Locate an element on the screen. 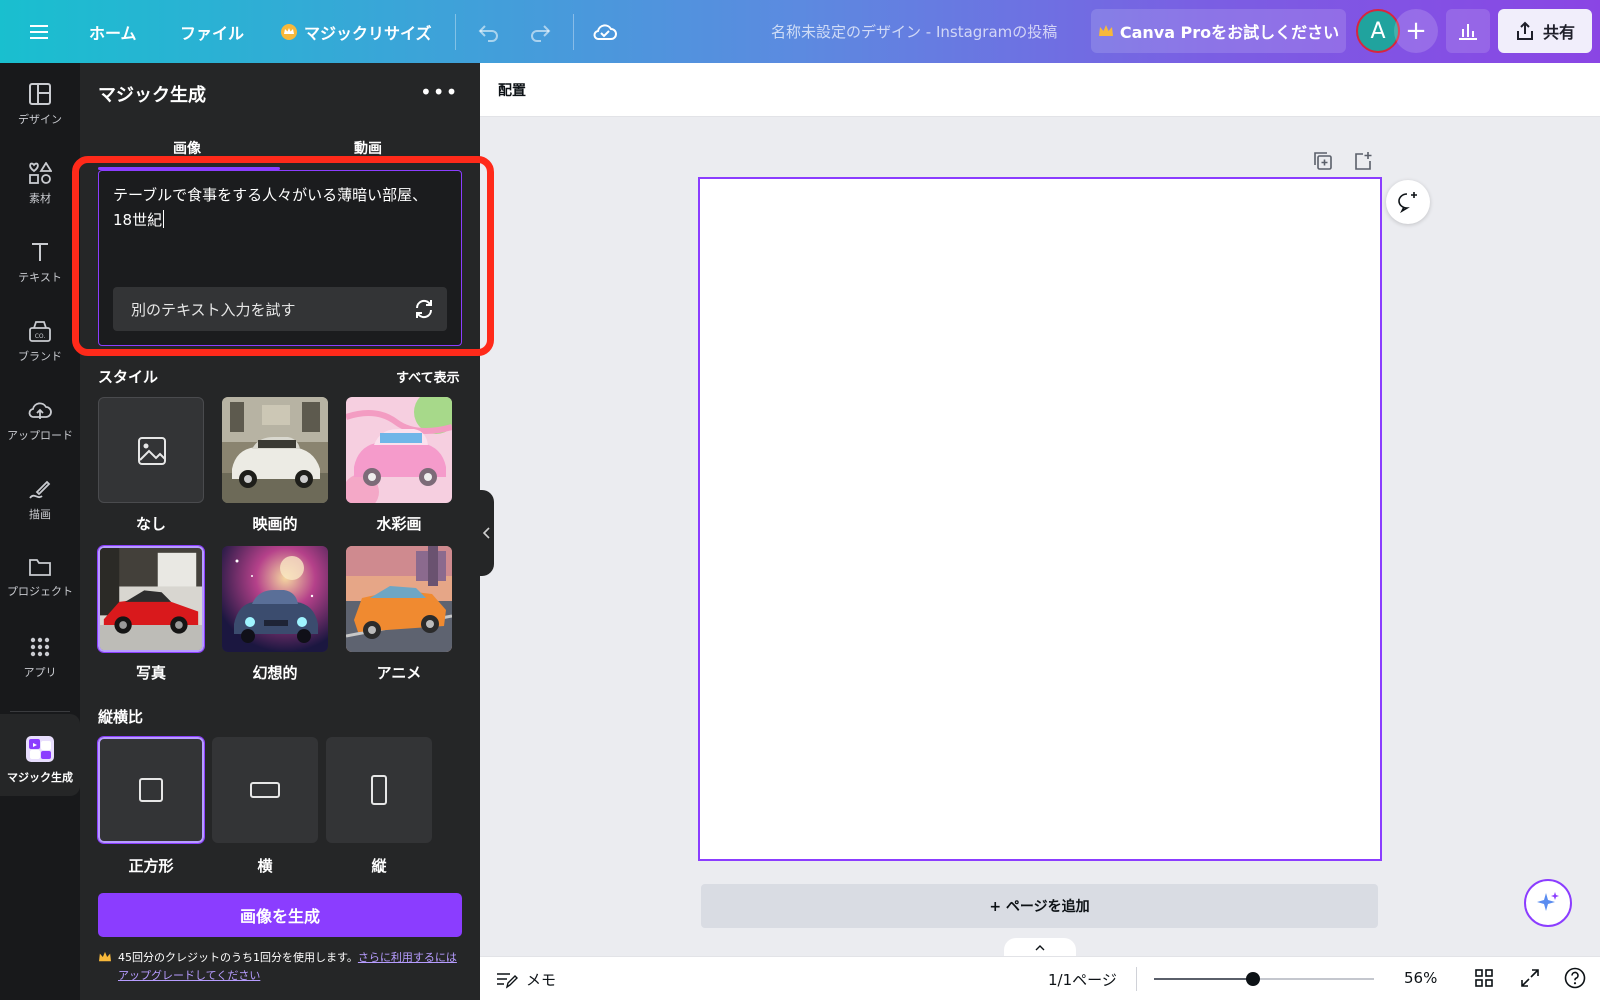 This screenshot has width=1600, height=1000. rail-label: アプリ is located at coordinates (40, 672).